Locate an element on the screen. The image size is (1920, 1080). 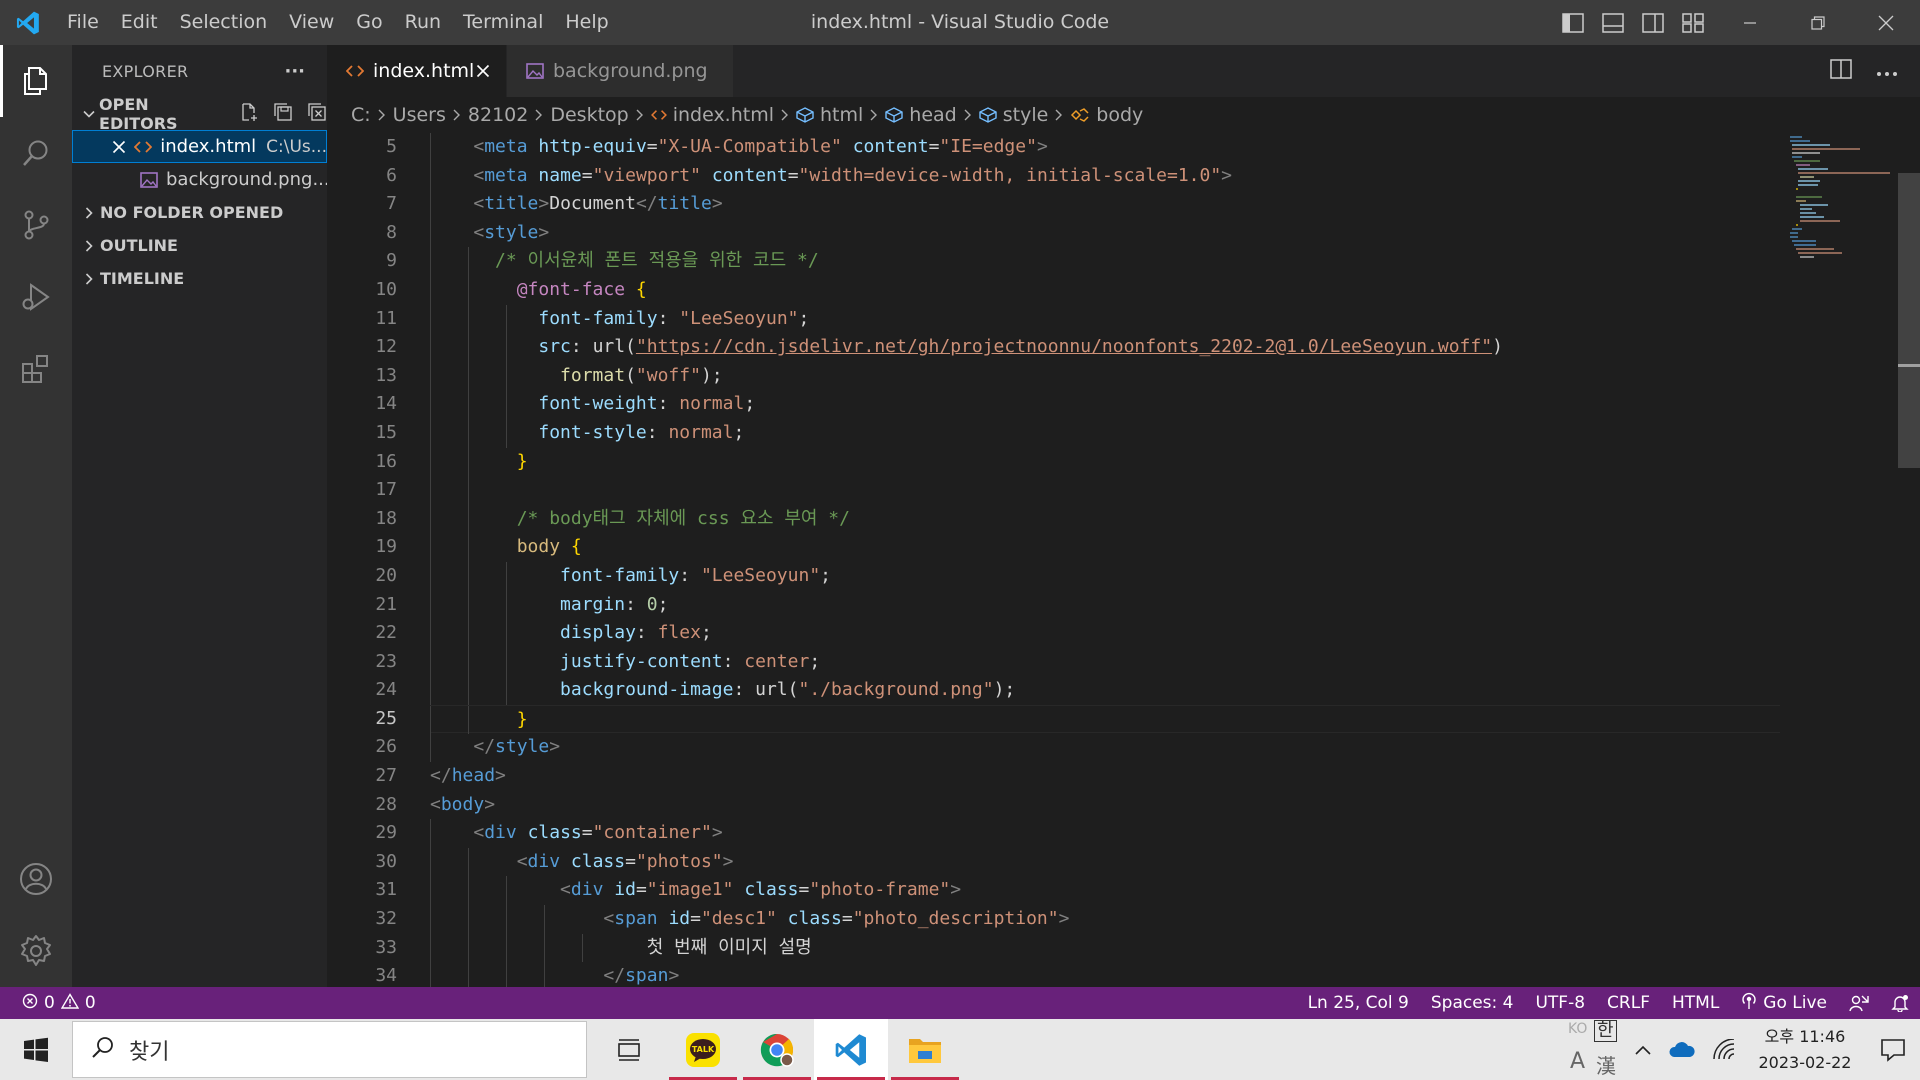
encoding: UTF-8 is located at coordinates (1560, 1003).